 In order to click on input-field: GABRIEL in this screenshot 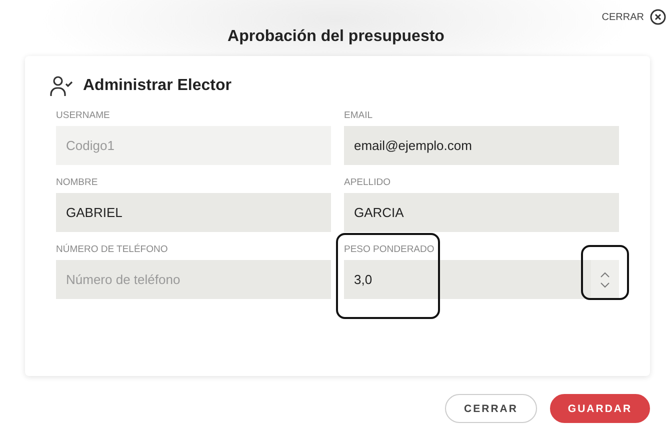, I will do `click(193, 212)`.